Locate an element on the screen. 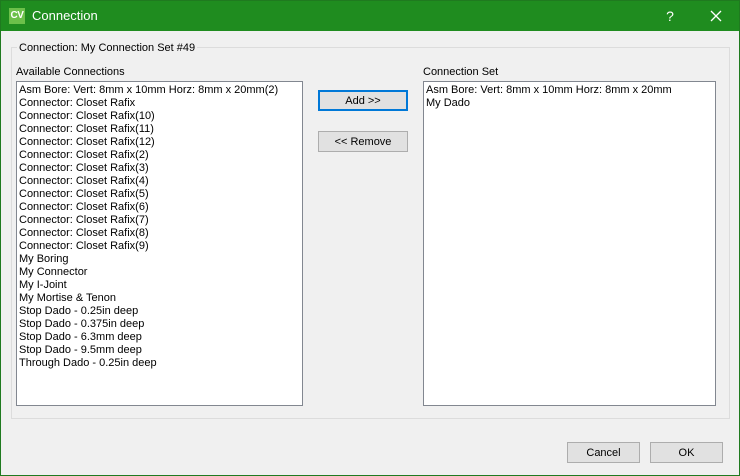  list-item: My Boring is located at coordinates (160, 259).